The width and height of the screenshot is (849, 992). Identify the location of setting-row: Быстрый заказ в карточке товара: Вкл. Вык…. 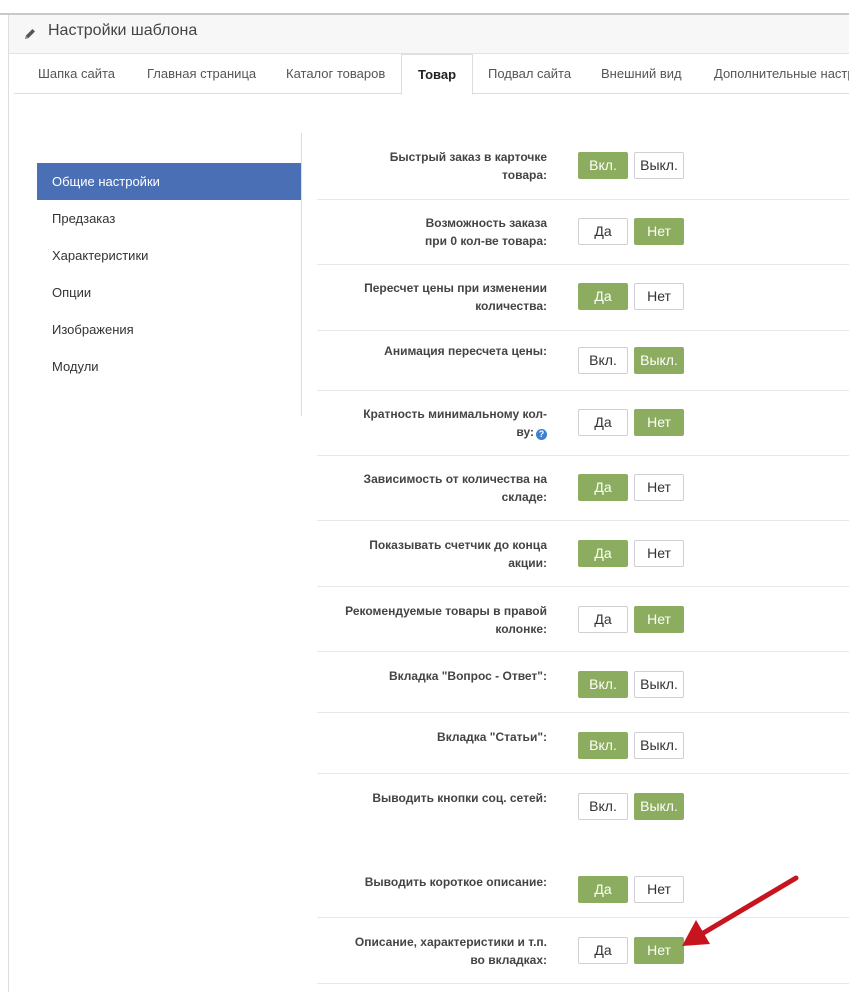
(583, 166).